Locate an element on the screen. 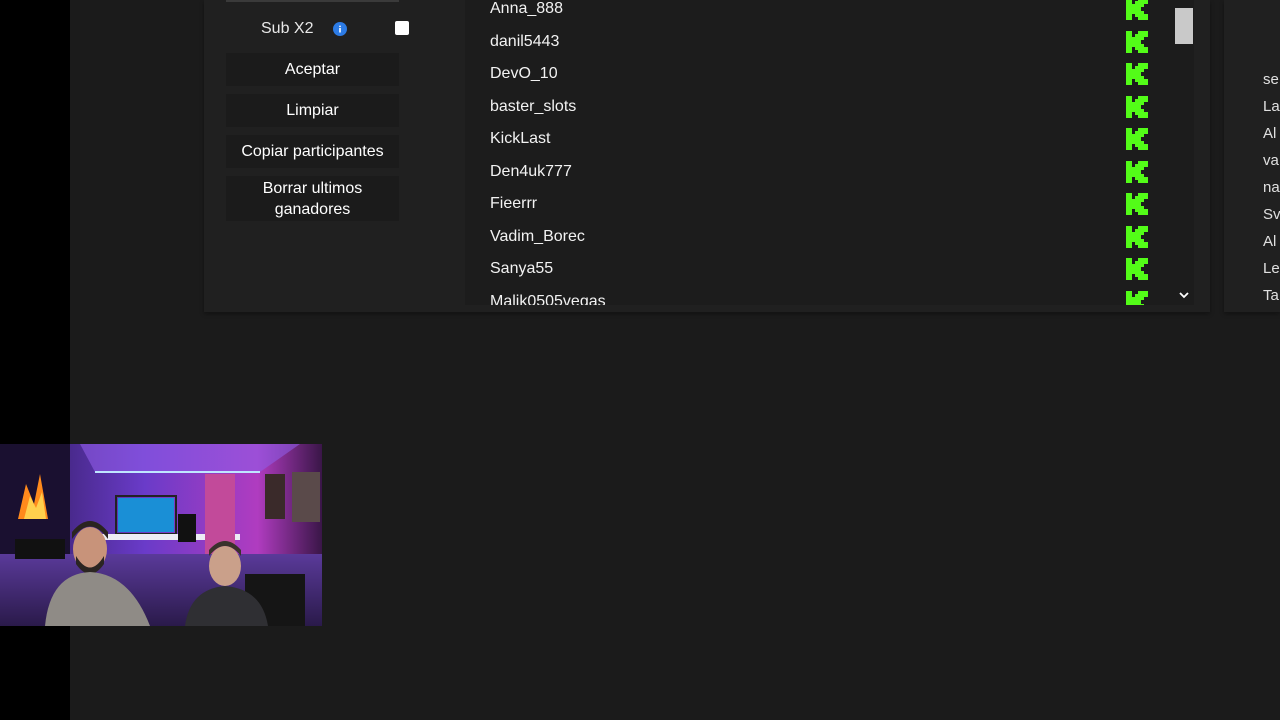 This screenshot has height=720, width=1280. delete-last-winners-label: Borrar ultimos ganadores is located at coordinates (312, 198).